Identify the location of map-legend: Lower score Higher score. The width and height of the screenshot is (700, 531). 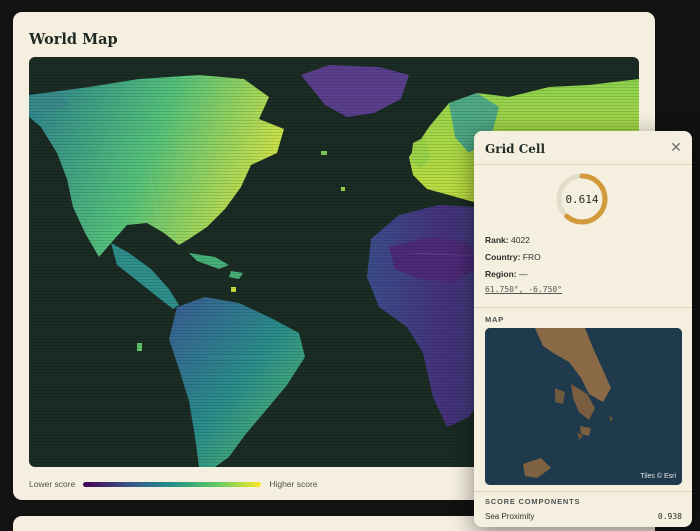
(173, 484).